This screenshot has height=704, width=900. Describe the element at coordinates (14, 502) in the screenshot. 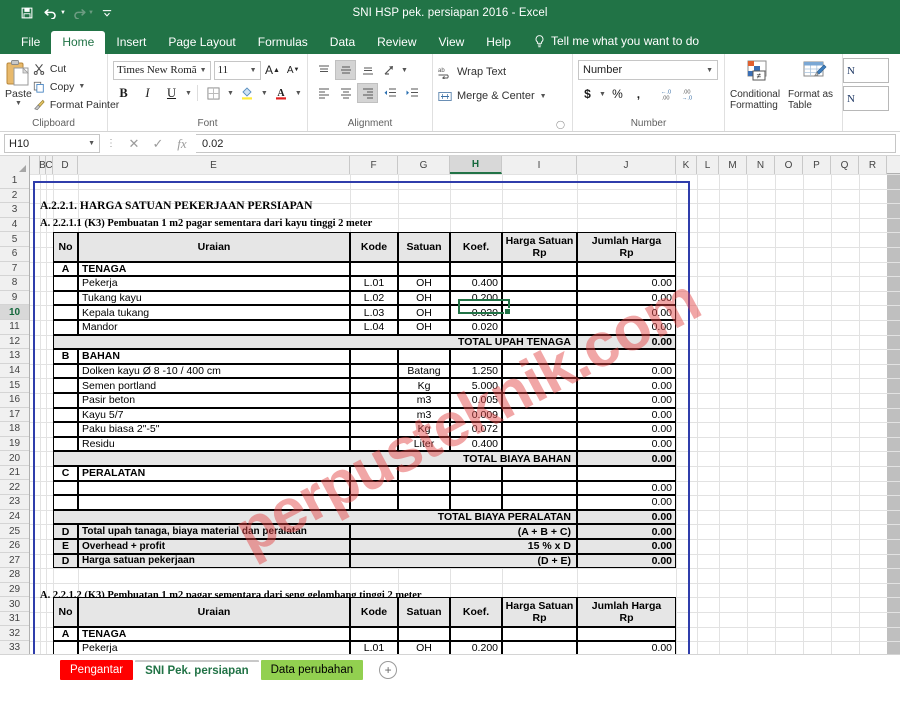

I see `row-header-23: 23` at that location.